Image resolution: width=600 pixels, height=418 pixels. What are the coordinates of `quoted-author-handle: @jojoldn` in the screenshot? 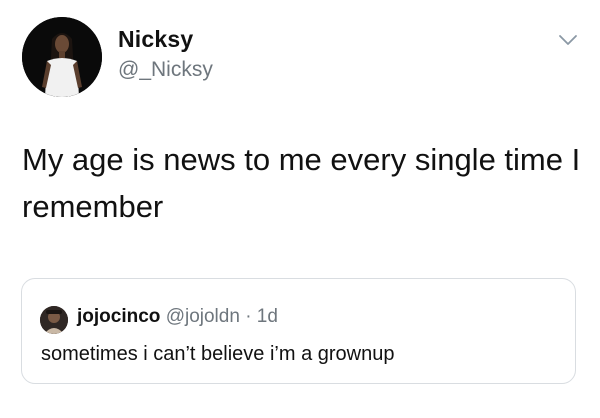 It's located at (203, 316).